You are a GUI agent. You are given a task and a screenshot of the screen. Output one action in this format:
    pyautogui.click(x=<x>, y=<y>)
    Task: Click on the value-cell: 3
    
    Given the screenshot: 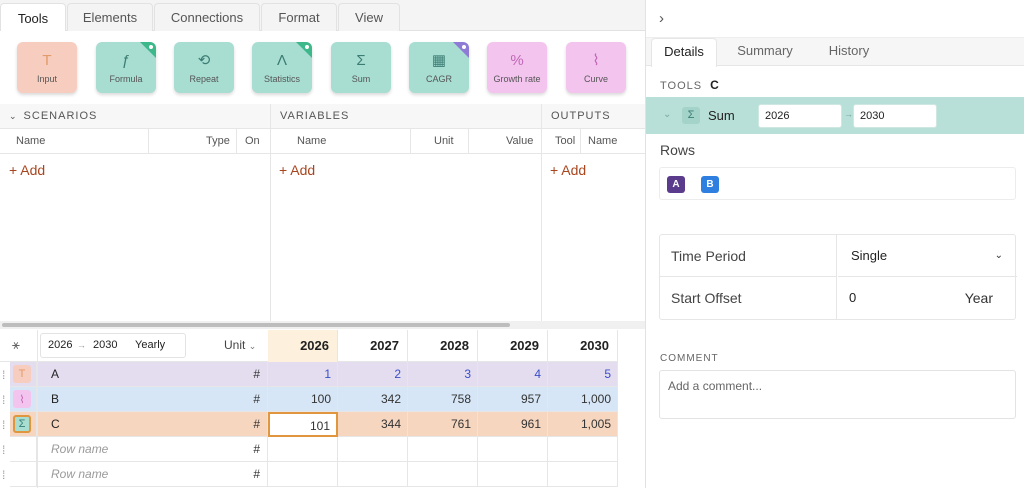 What is the action you would take?
    pyautogui.click(x=443, y=374)
    